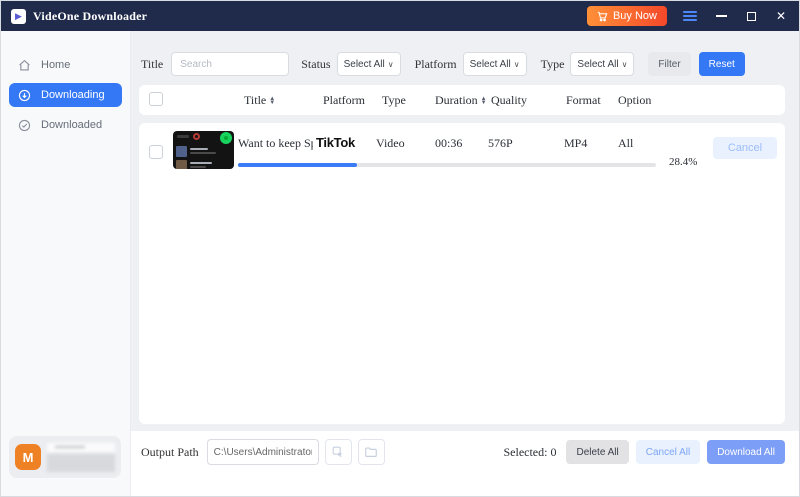 The height and width of the screenshot is (497, 800). Describe the element at coordinates (152, 63) in the screenshot. I see `title-filter-label: Title` at that location.